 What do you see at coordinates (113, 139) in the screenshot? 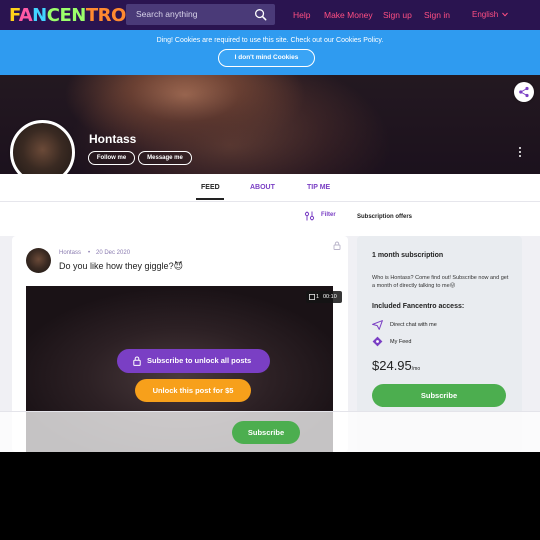
I see `profile-name: Hontass` at bounding box center [113, 139].